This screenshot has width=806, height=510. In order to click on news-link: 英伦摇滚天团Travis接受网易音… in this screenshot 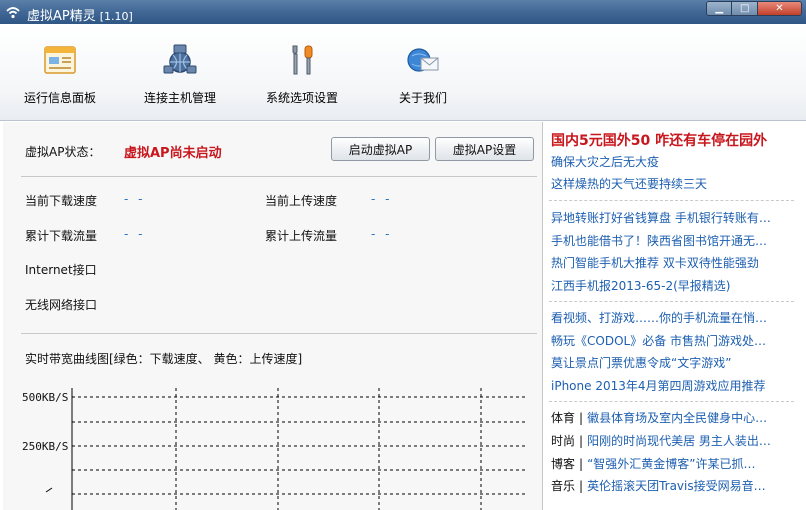, I will do `click(676, 486)`.